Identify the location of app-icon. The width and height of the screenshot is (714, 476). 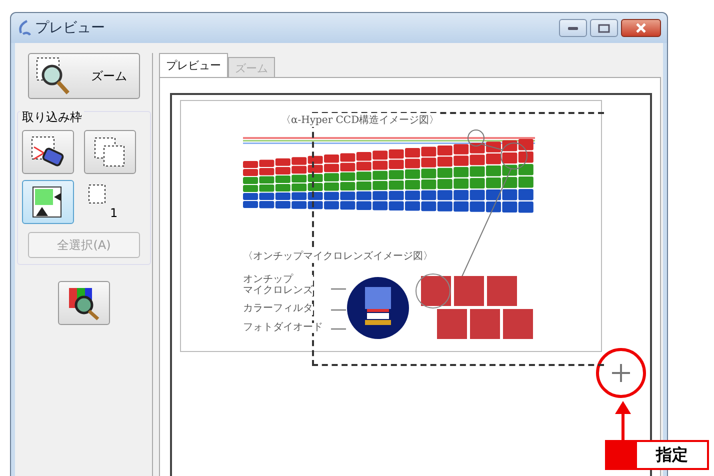
(24, 28).